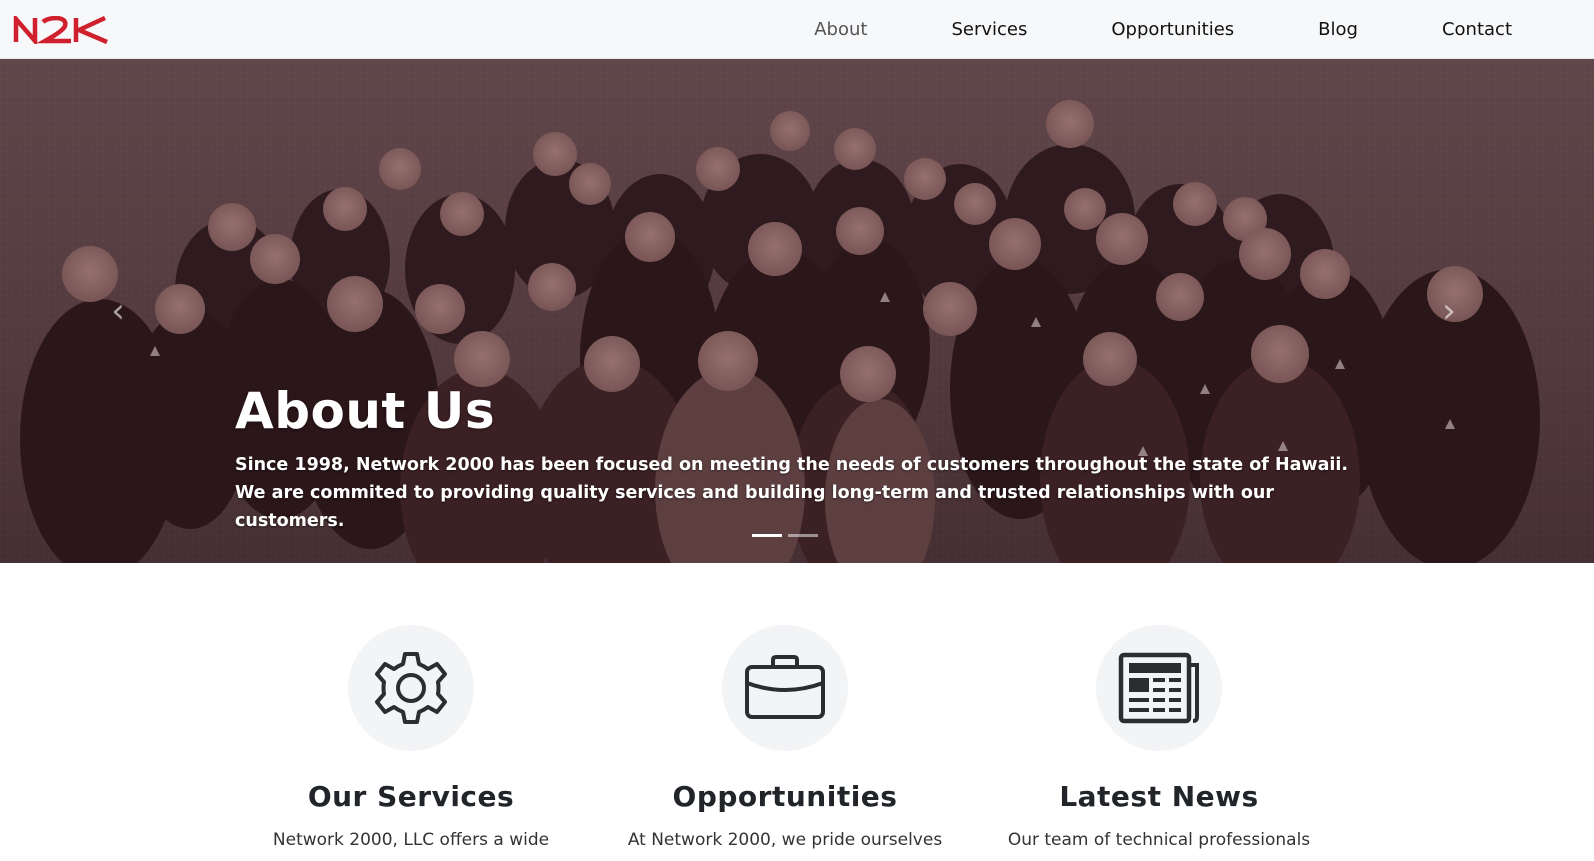  I want to click on hero-title: About Us, so click(365, 411).